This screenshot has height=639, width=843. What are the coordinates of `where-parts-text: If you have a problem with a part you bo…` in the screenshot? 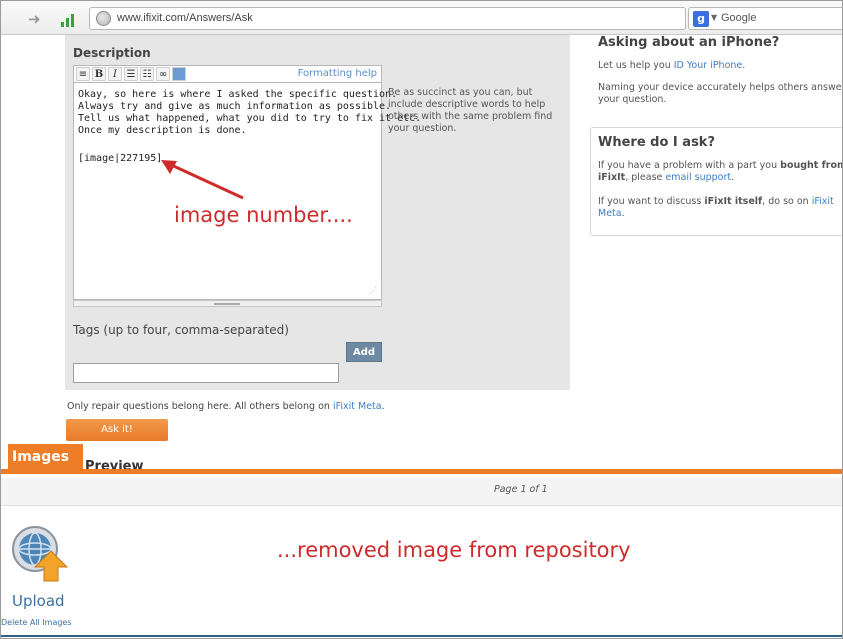 It's located at (720, 172).